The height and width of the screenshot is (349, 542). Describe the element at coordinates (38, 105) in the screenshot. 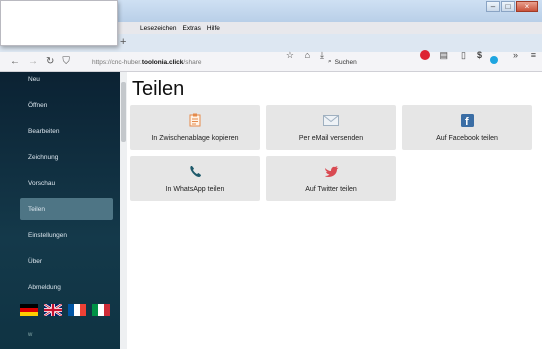

I see `sidebar-item-label: Öffnen` at that location.